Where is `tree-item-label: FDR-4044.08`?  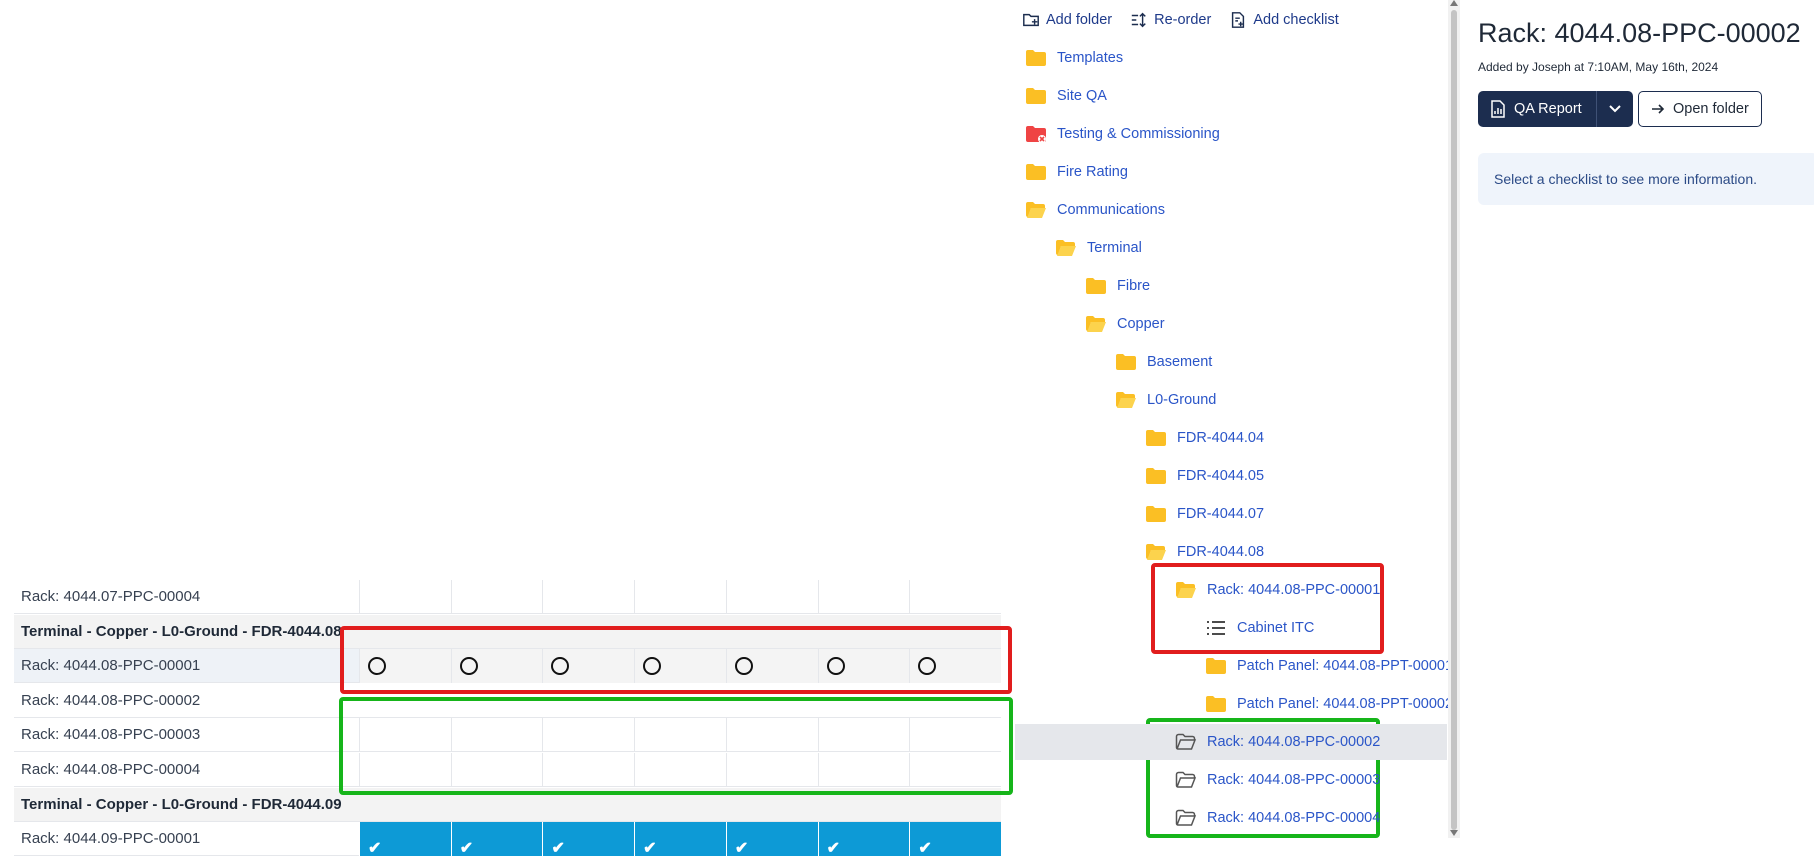
tree-item-label: FDR-4044.08 is located at coordinates (1221, 552).